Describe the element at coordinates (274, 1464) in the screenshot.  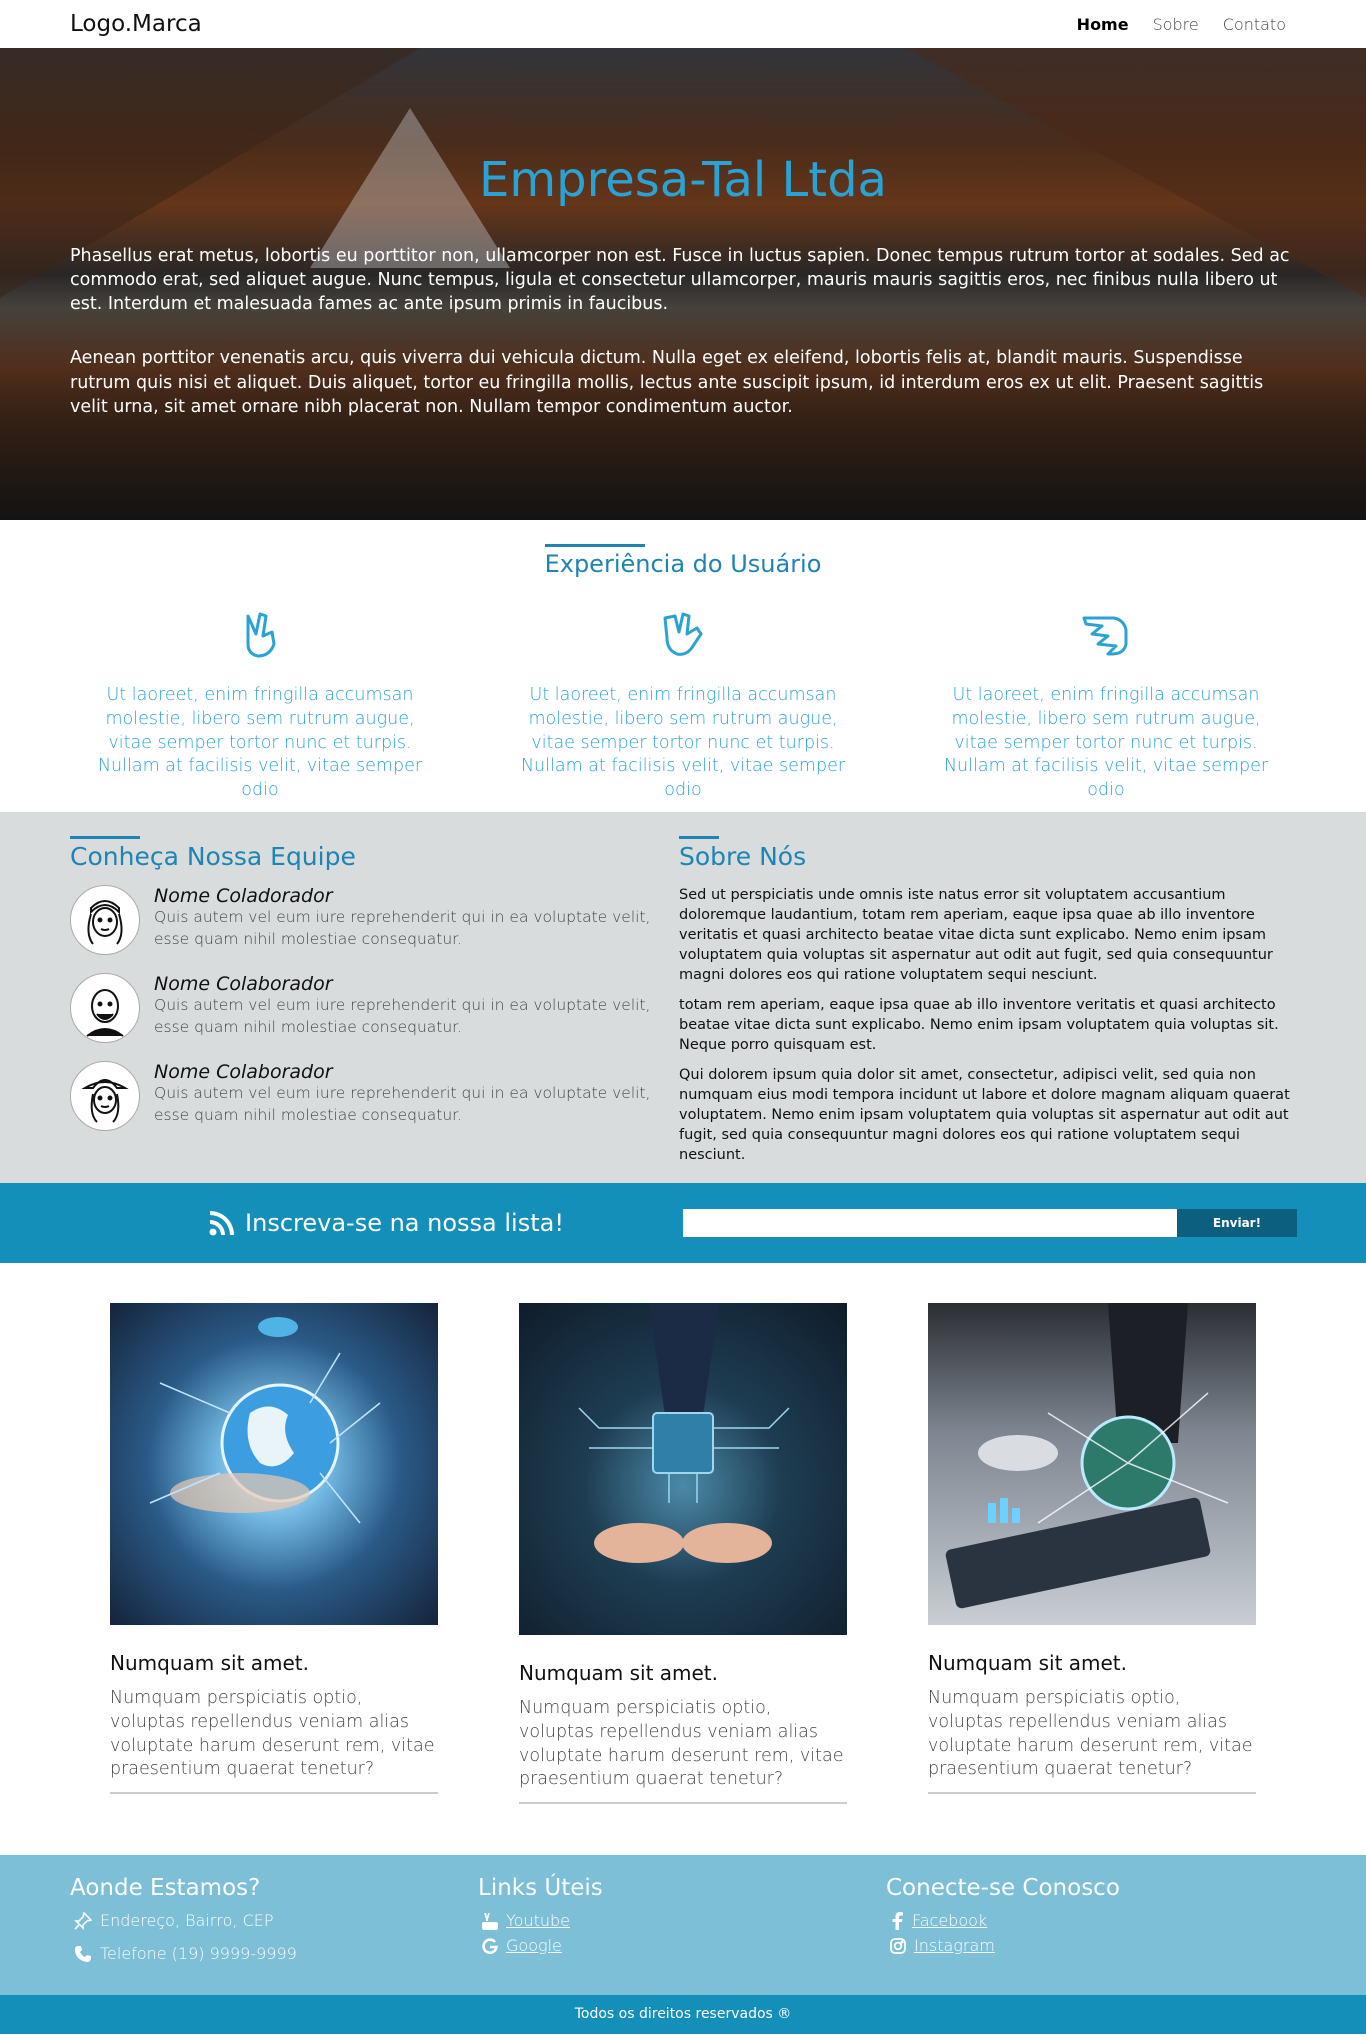
I see `globe-network-image` at that location.